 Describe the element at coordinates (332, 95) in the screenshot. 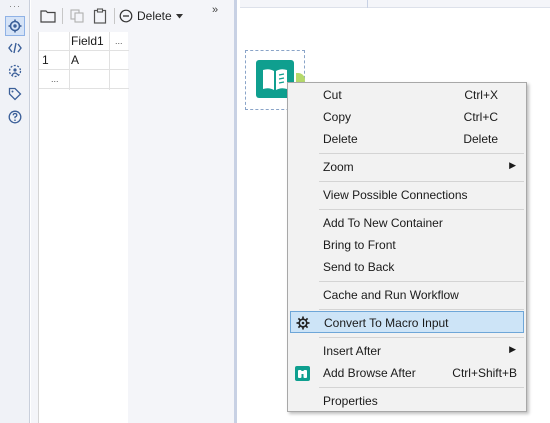

I see `menu-item-label: Cut` at that location.